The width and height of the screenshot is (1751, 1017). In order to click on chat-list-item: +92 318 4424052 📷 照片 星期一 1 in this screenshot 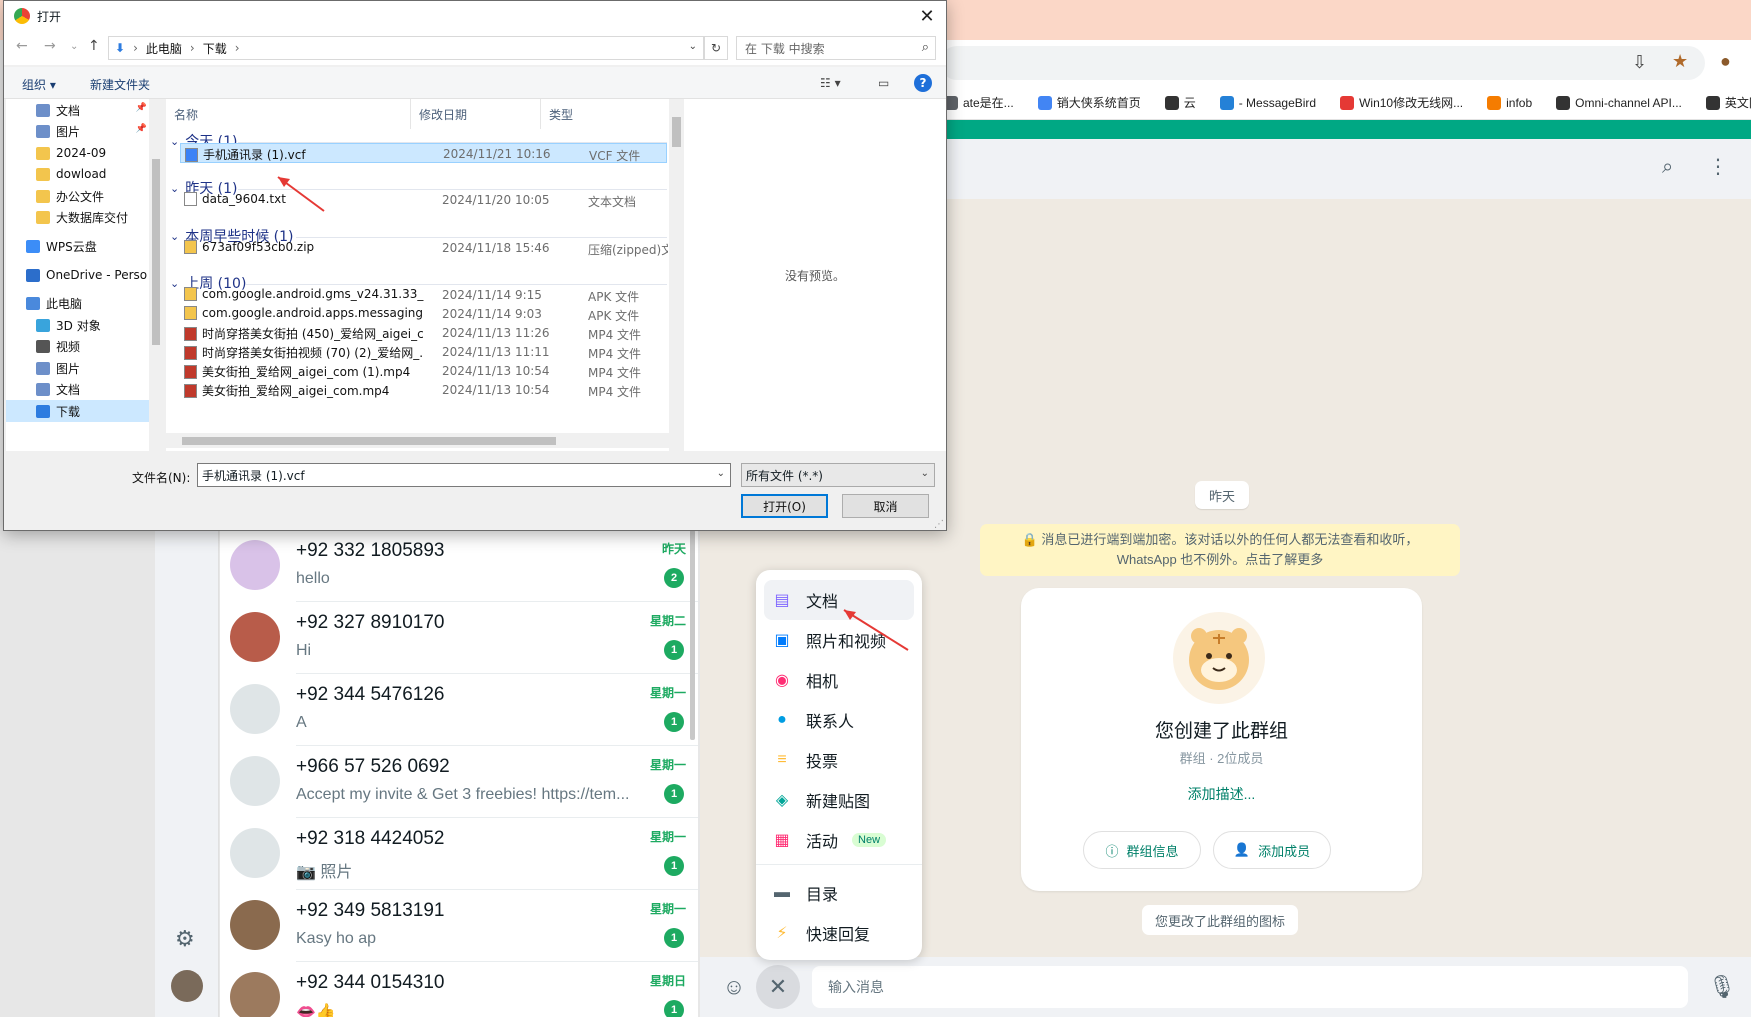, I will do `click(459, 854)`.